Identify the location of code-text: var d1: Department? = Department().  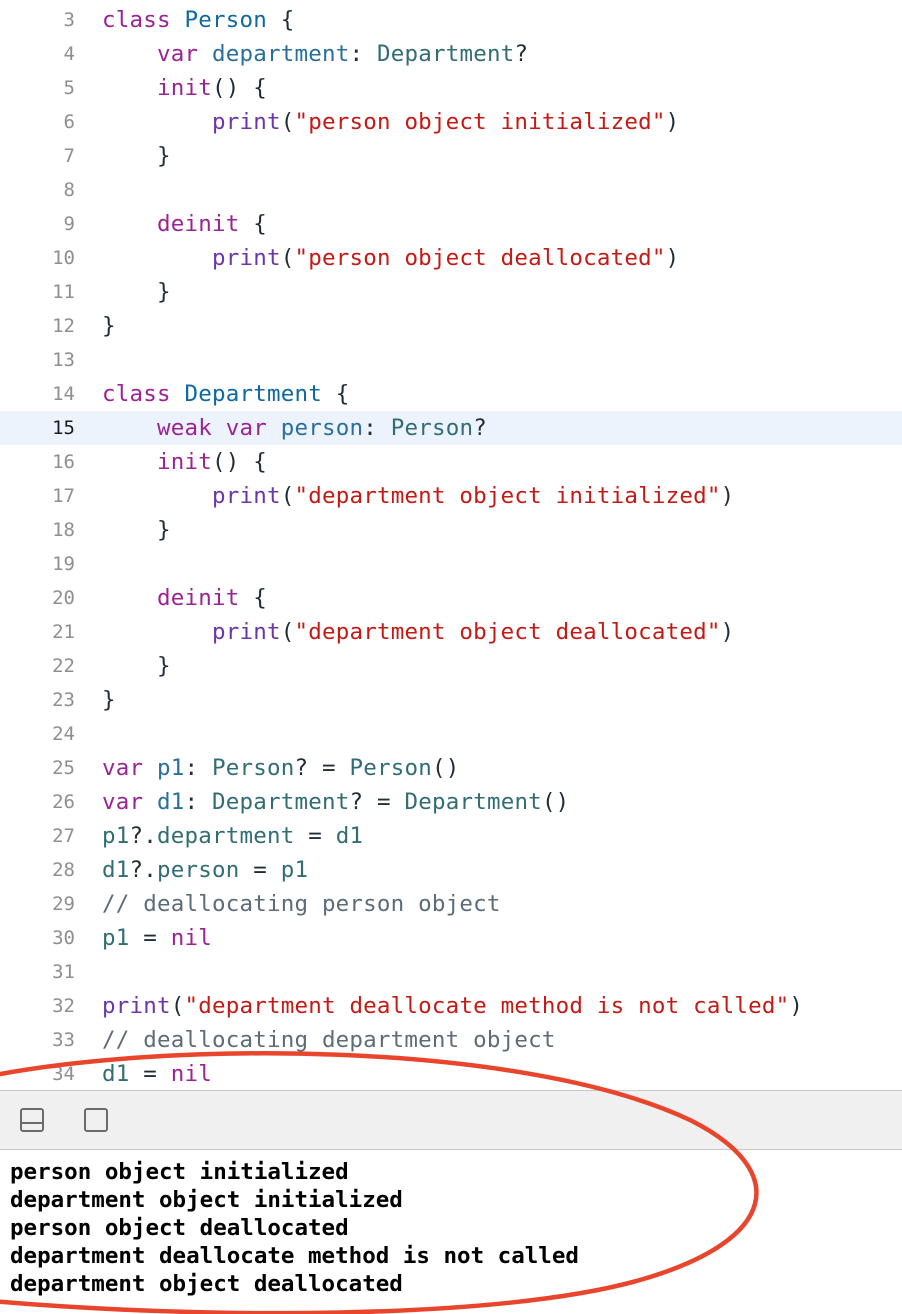
(335, 802).